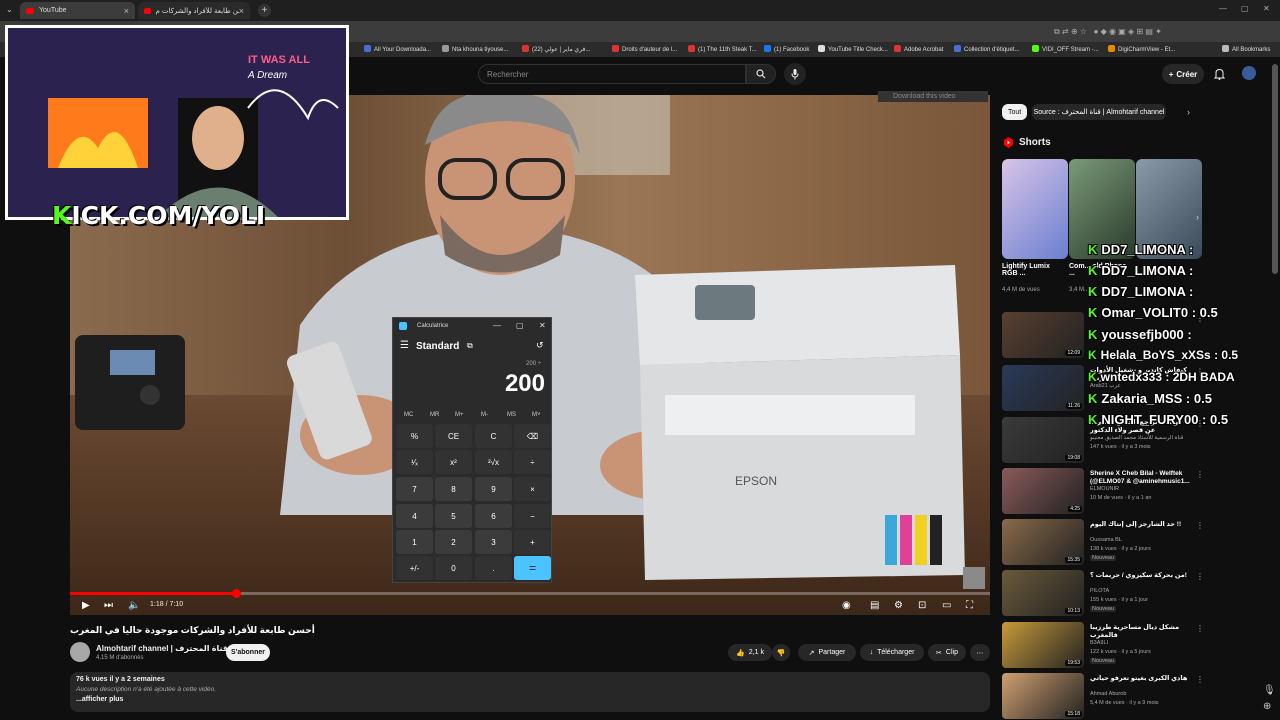 This screenshot has height=720, width=1280. Describe the element at coordinates (969, 605) in the screenshot. I see `fullscreen-icon: ⛶` at that location.